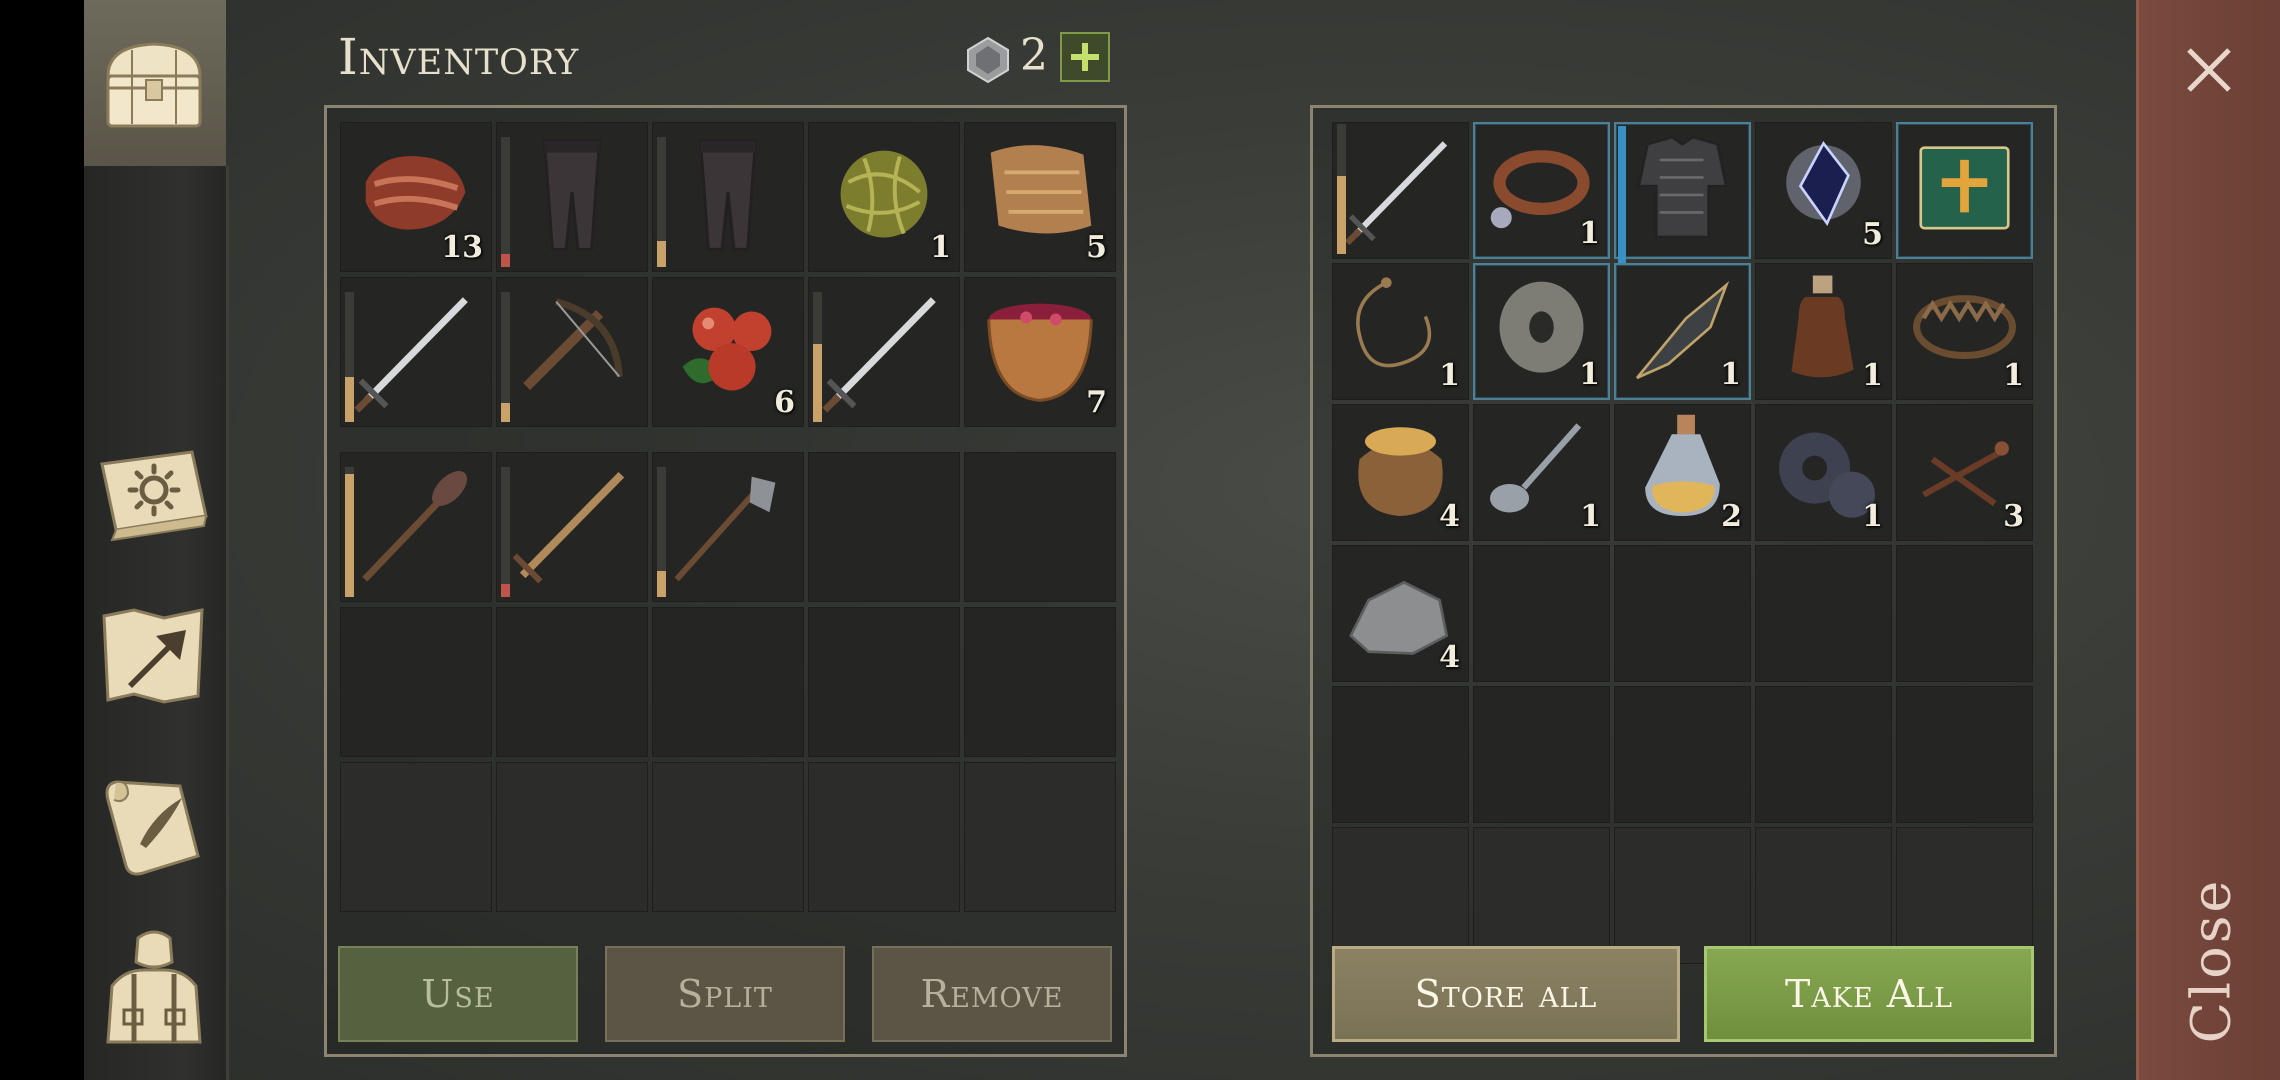 This screenshot has height=1080, width=2280. Describe the element at coordinates (1085, 57) in the screenshot. I see `add-gem-button` at that location.